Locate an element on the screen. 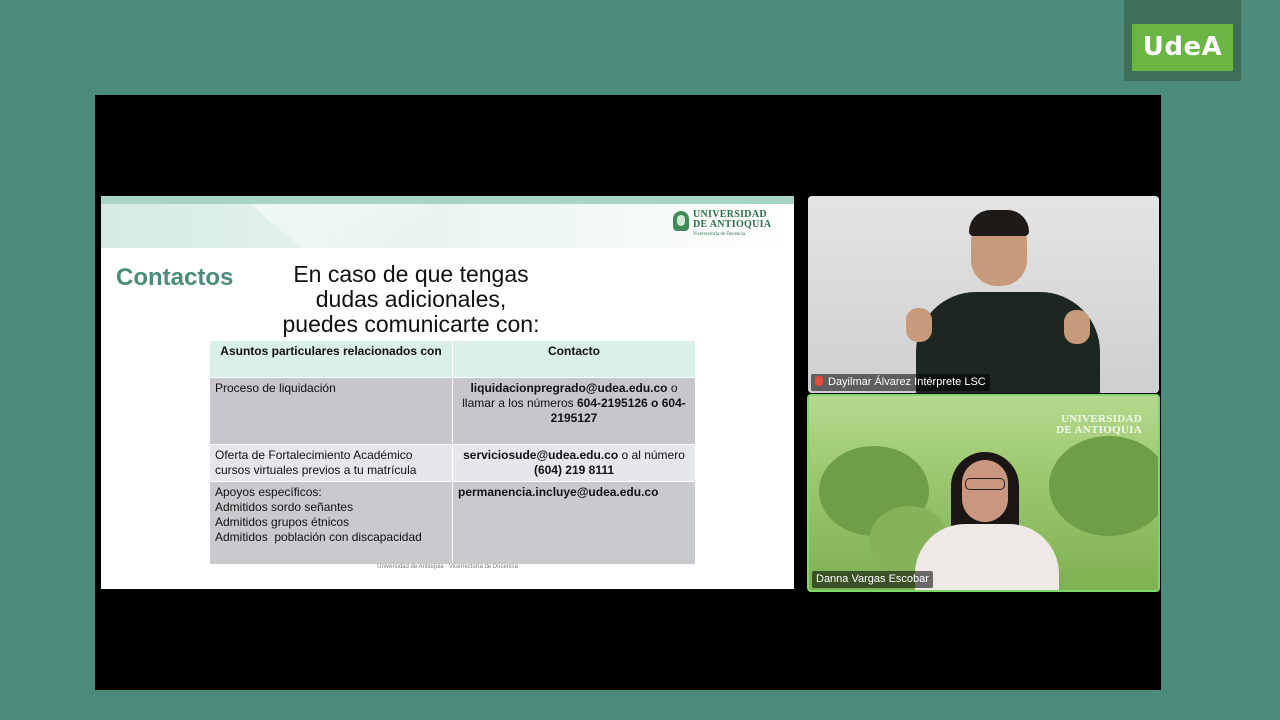  udea-logo-box: UdeA is located at coordinates (1182, 40).